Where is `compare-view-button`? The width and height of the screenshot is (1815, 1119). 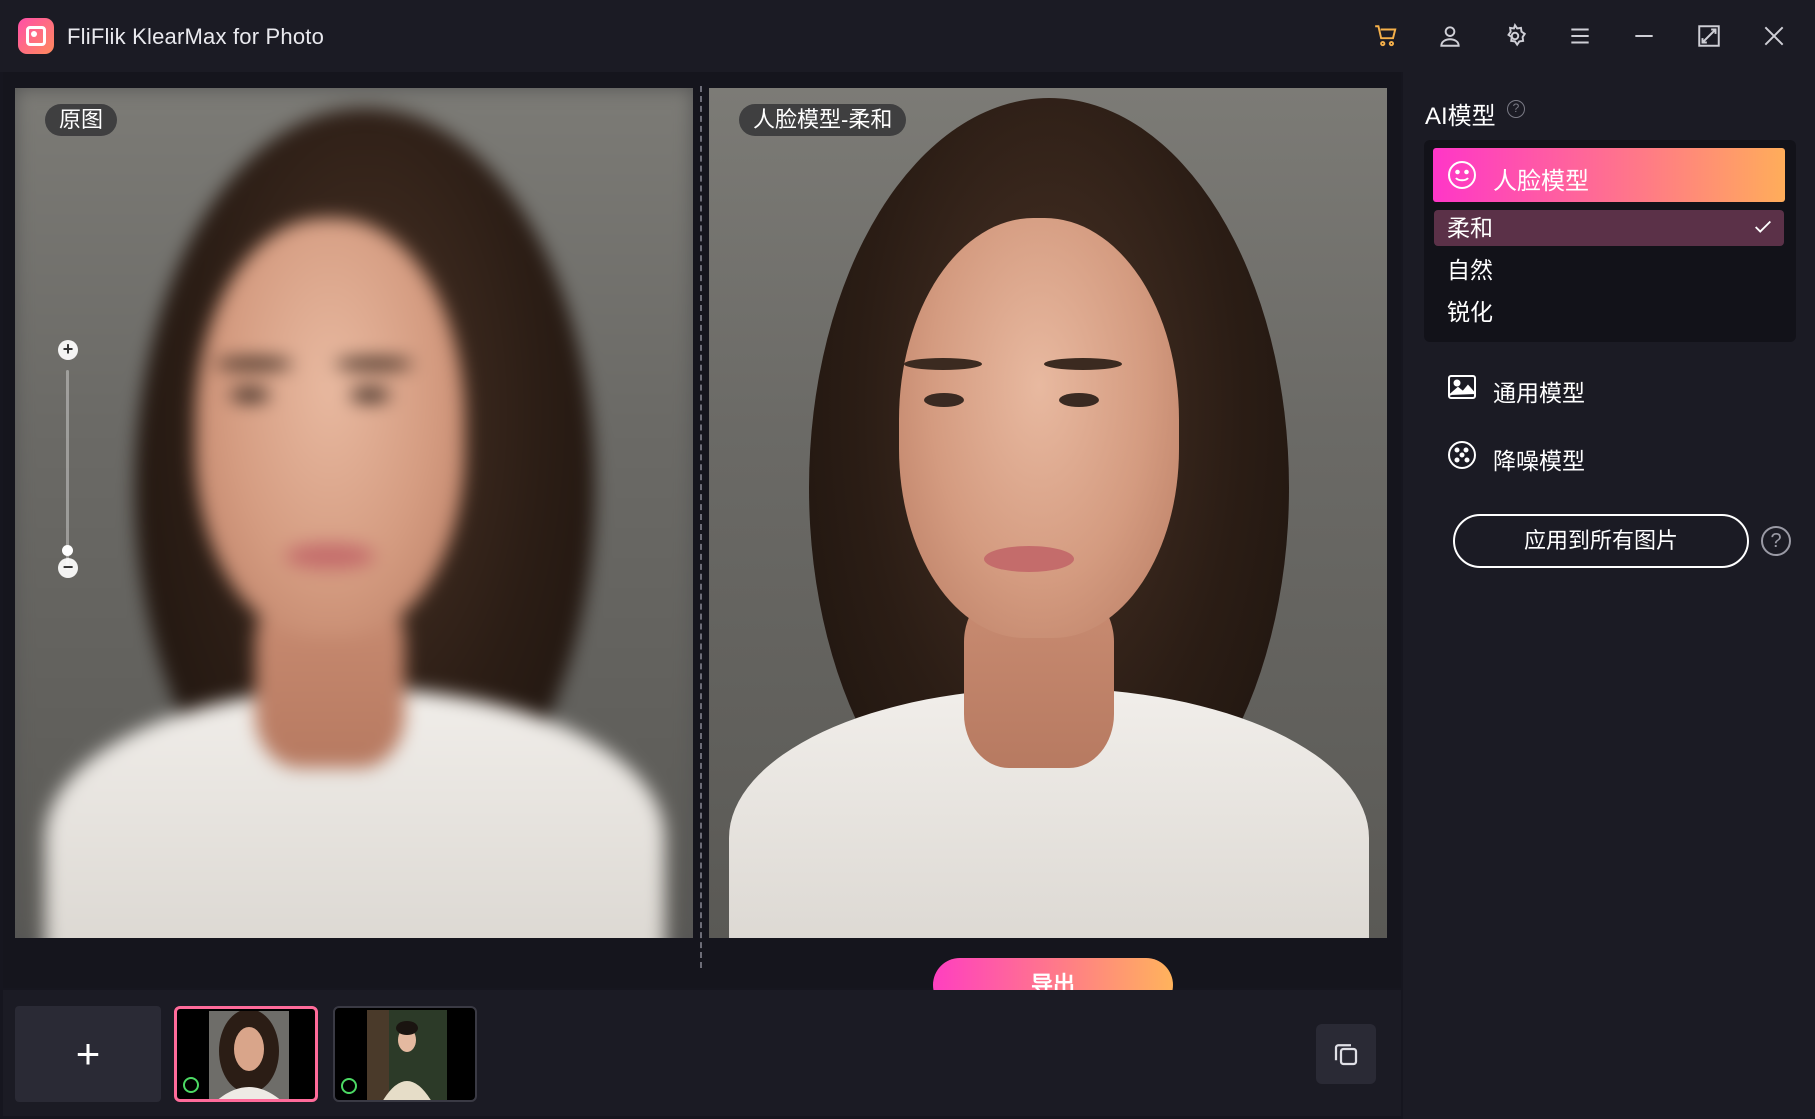 compare-view-button is located at coordinates (1346, 1054).